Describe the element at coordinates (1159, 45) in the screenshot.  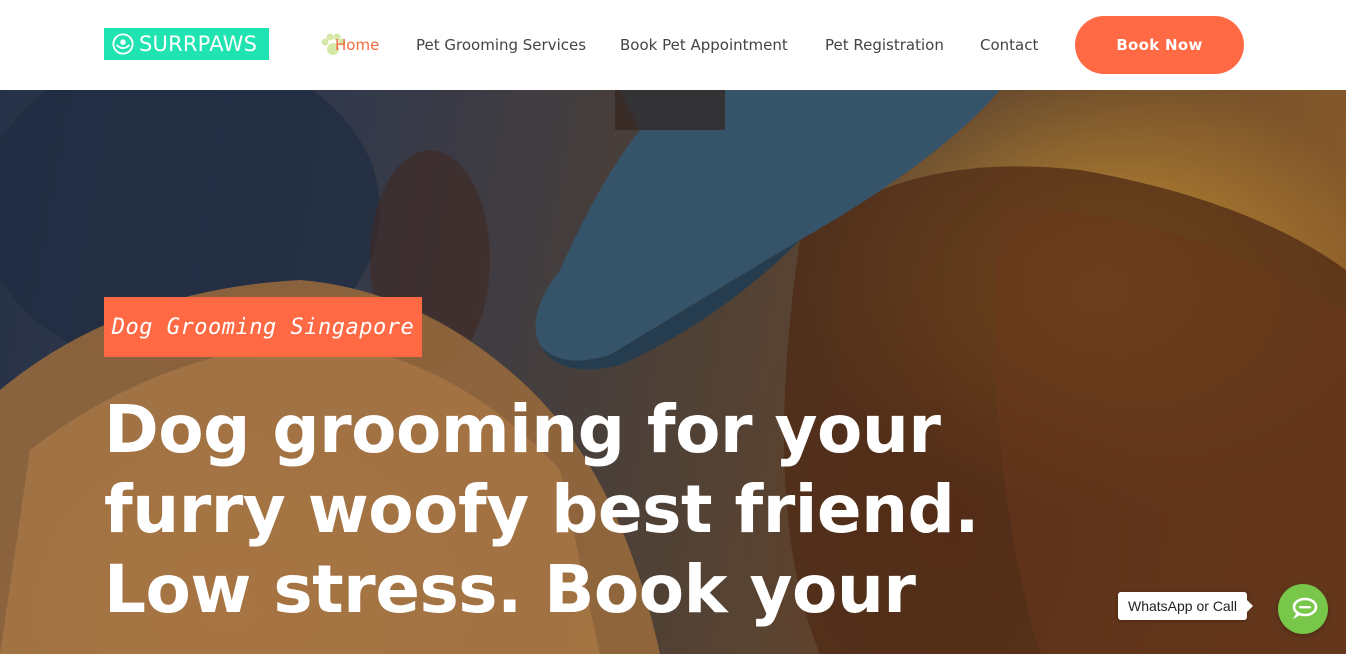
I see `book-now-button: Book Now` at that location.